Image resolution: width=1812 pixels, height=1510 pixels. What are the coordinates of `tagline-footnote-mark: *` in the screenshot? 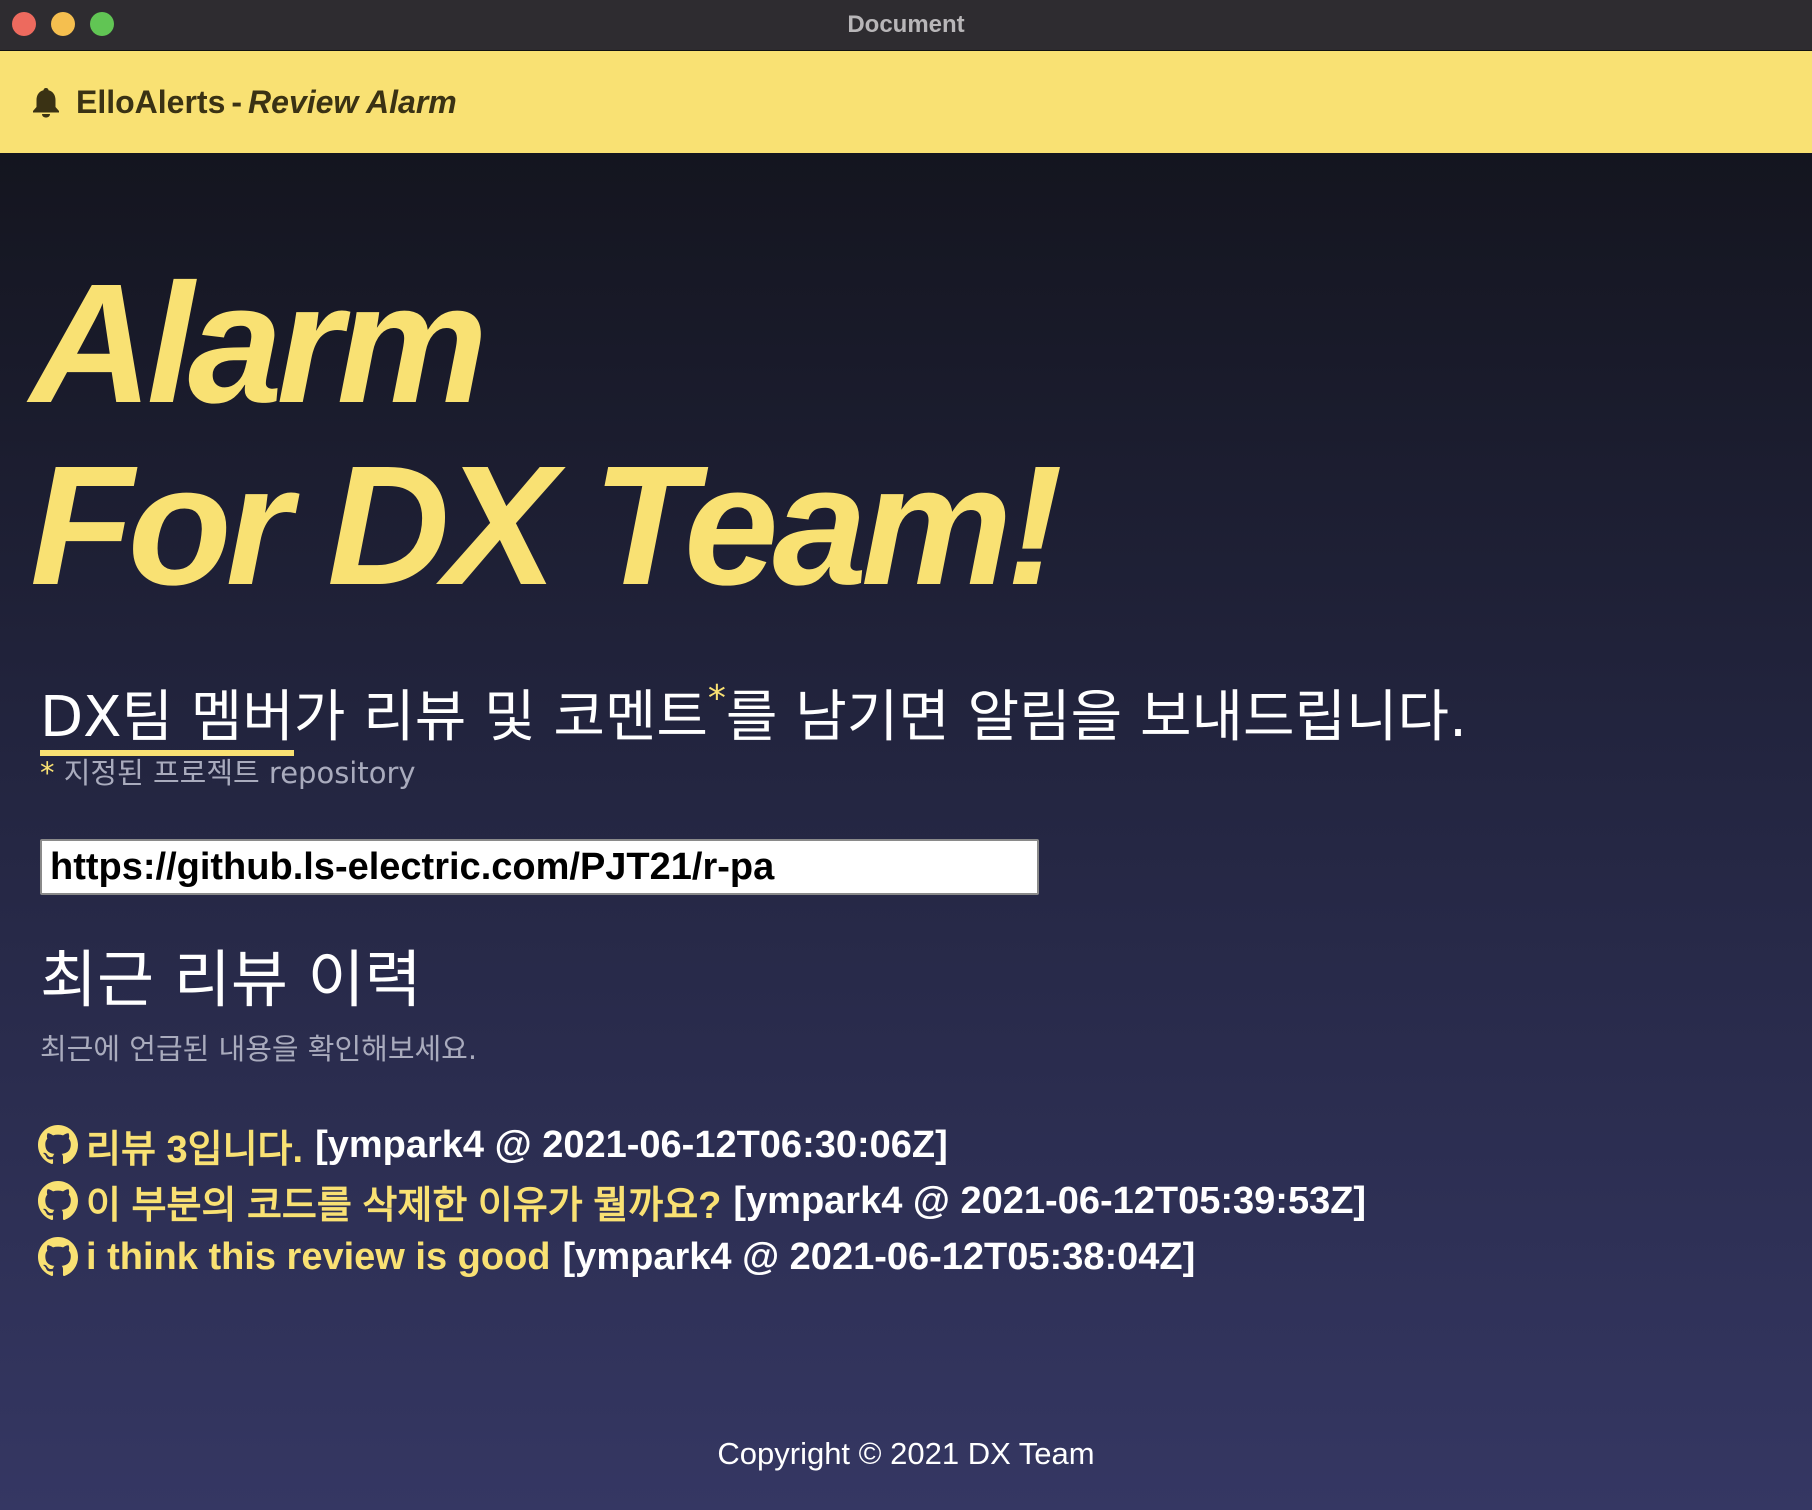 It's located at (716, 698).